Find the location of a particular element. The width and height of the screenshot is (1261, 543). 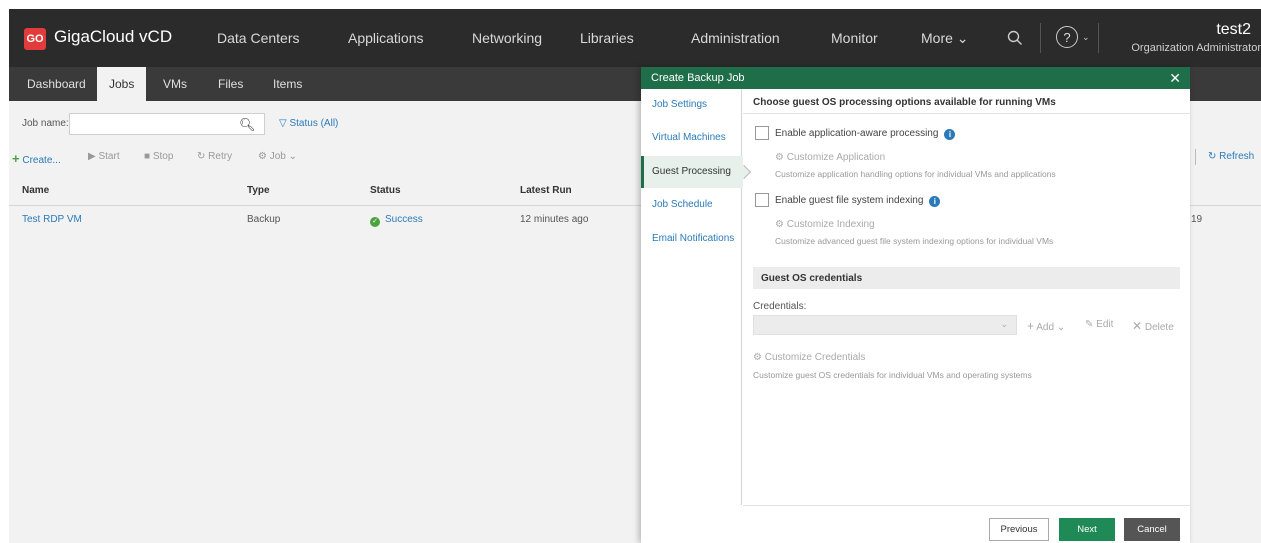

customize-indexing-link: ⚙︎ Customize Indexing is located at coordinates (825, 224).